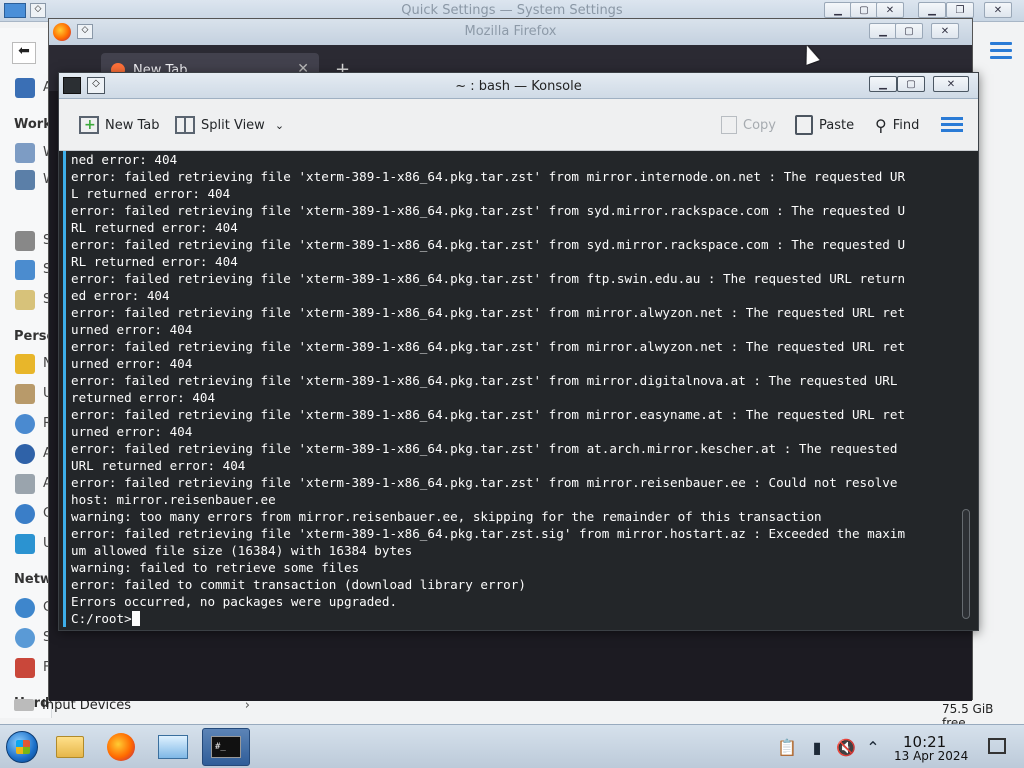 Image resolution: width=1024 pixels, height=768 pixels. I want to click on regional-icon, so click(25, 424).